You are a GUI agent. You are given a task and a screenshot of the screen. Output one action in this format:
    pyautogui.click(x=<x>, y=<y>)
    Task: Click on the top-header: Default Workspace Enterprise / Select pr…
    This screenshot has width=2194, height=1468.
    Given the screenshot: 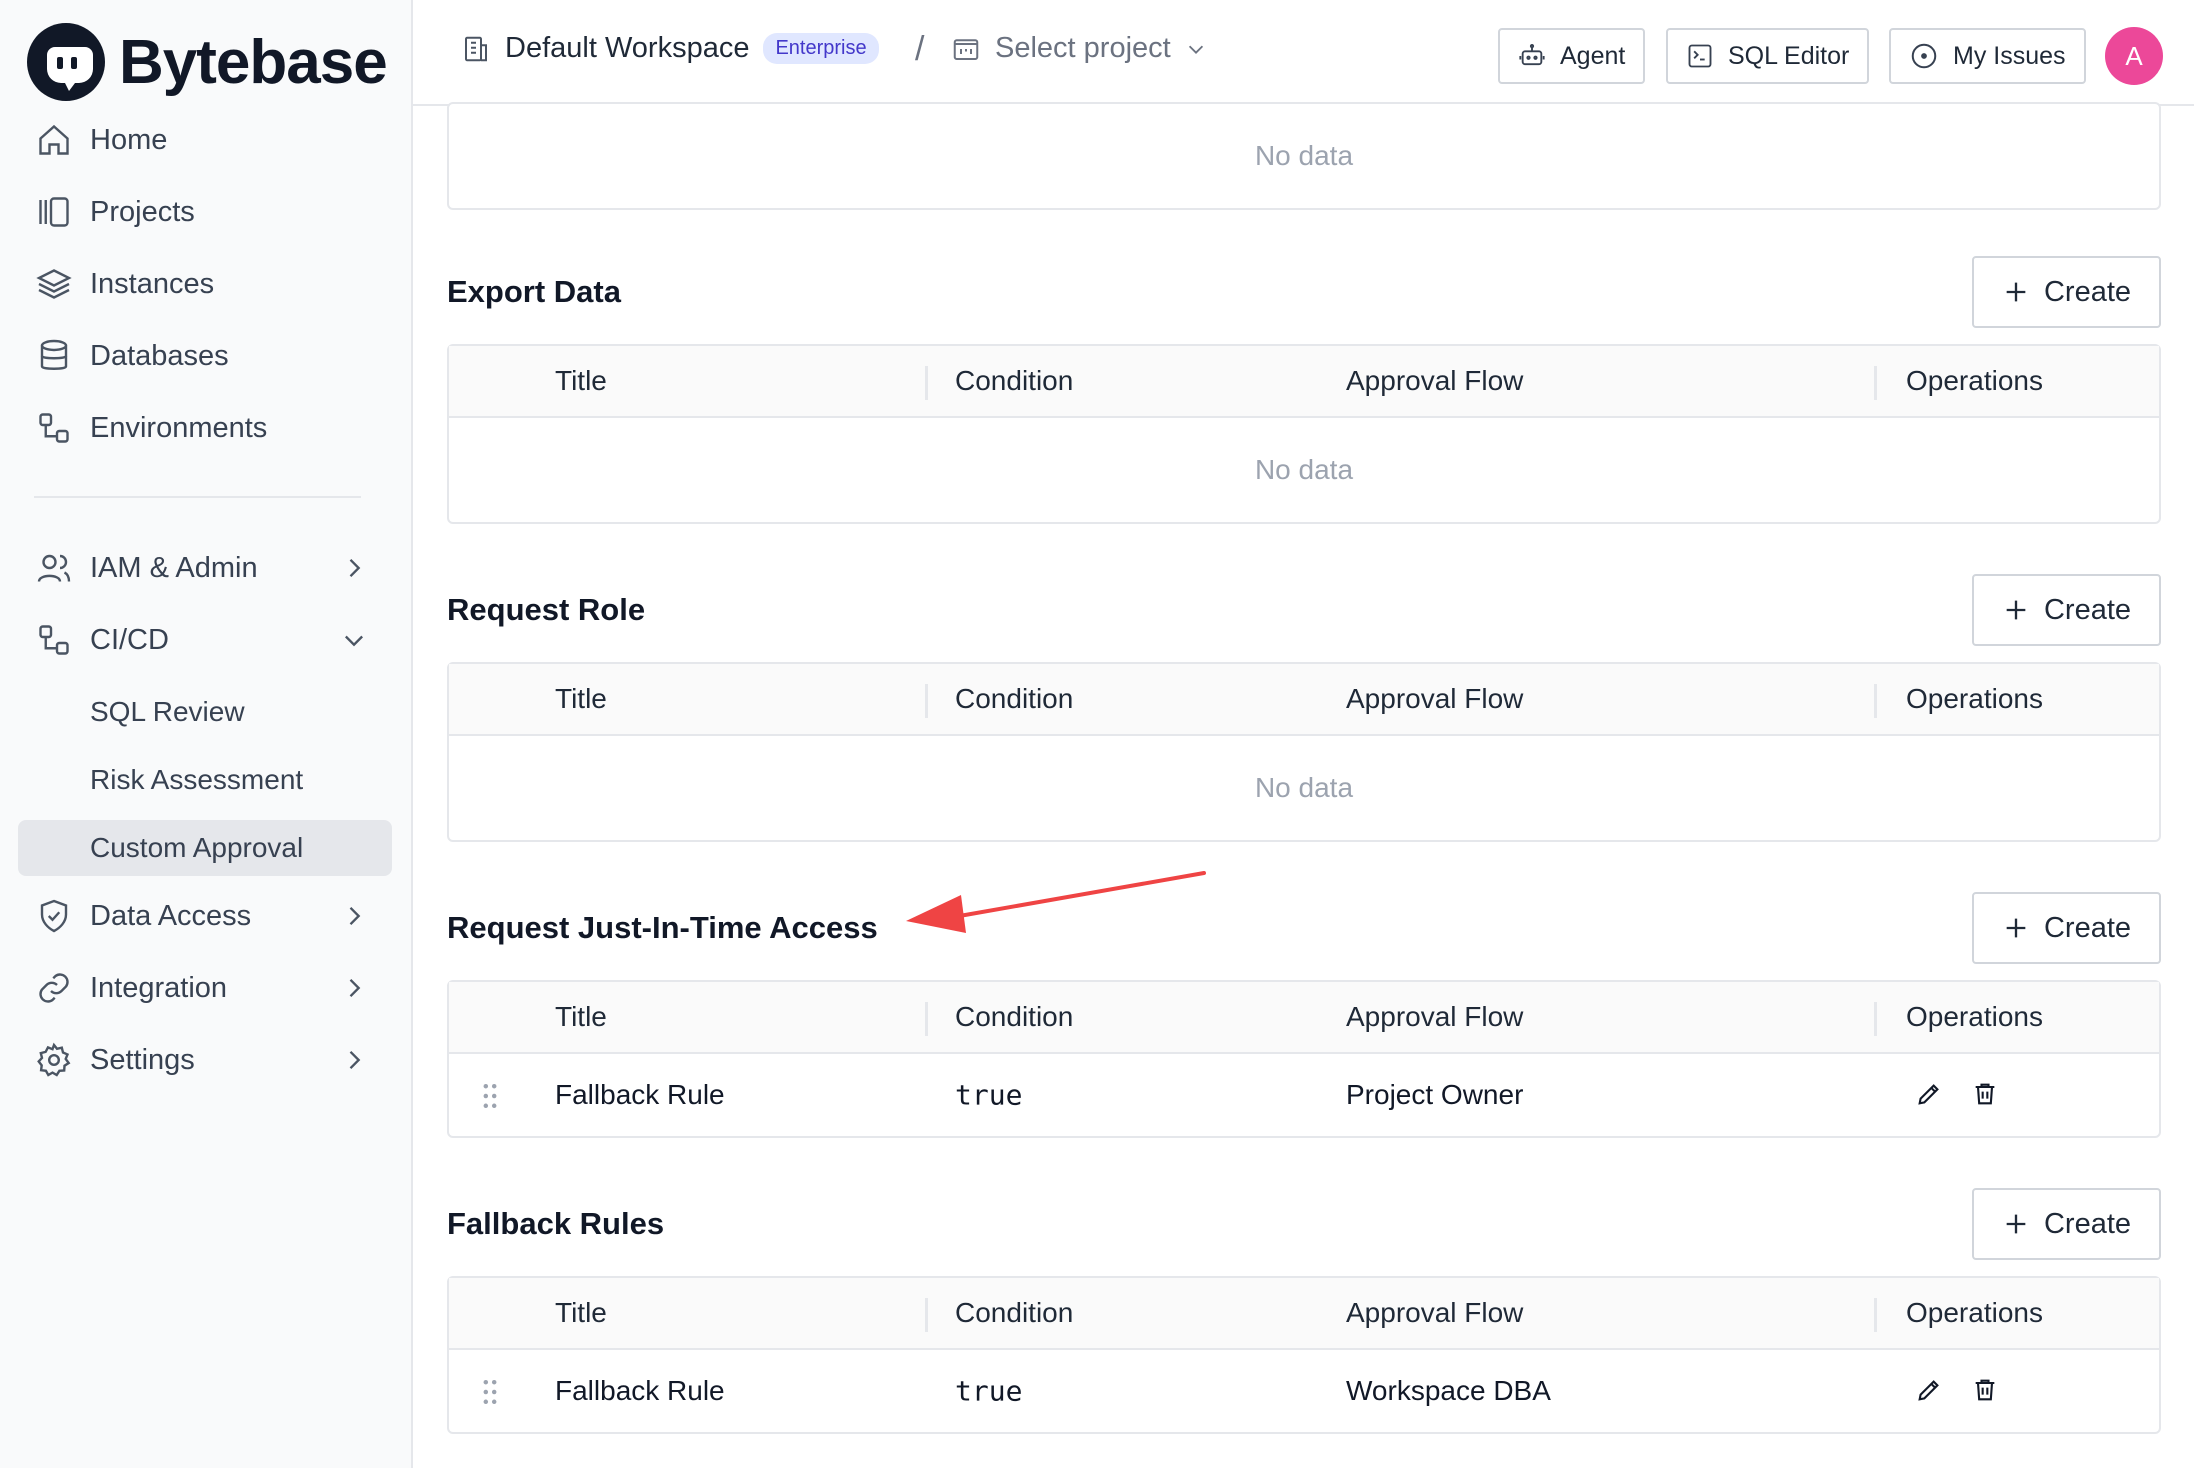 What is the action you would take?
    pyautogui.click(x=1303, y=53)
    